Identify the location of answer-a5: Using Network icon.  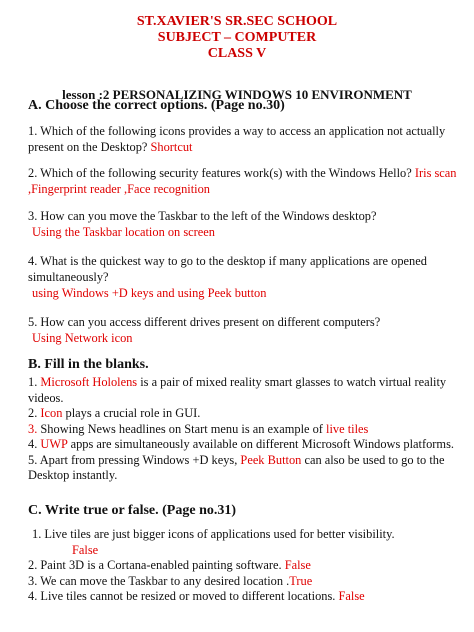
(82, 338).